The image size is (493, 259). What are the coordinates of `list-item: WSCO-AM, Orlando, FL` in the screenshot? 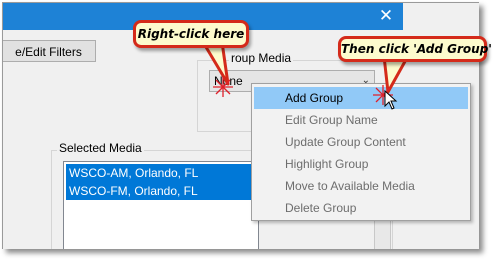 It's located at (161, 173).